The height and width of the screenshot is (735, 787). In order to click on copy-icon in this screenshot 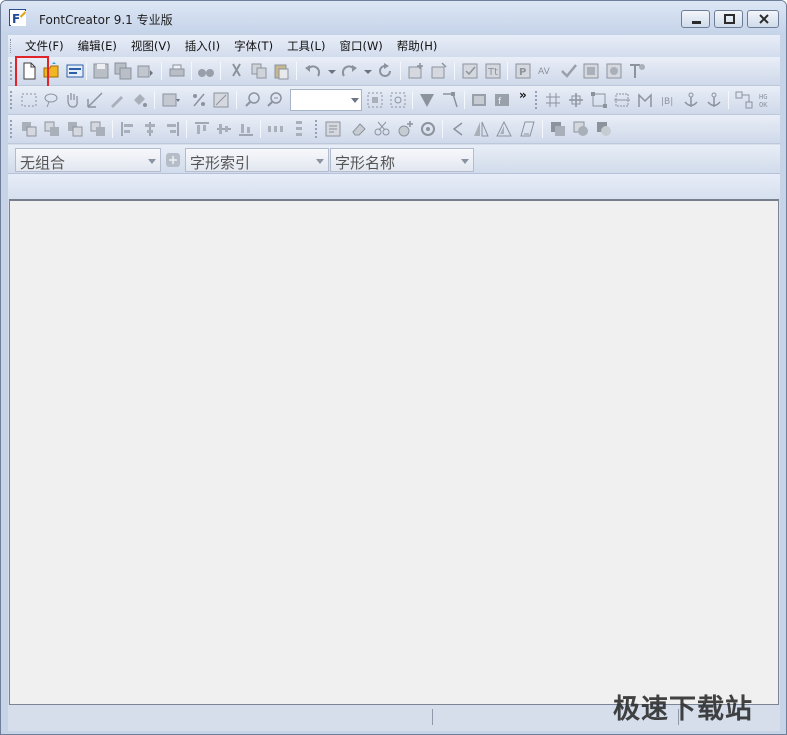, I will do `click(259, 71)`.